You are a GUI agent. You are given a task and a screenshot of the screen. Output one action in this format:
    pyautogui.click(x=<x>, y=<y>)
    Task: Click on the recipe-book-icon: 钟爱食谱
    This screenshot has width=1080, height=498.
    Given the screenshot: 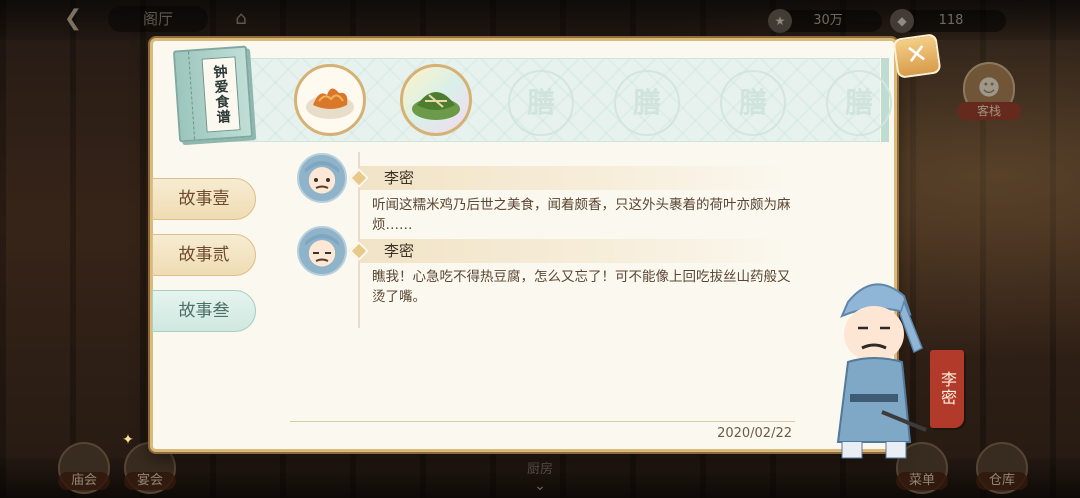 What is the action you would take?
    pyautogui.click(x=213, y=94)
    